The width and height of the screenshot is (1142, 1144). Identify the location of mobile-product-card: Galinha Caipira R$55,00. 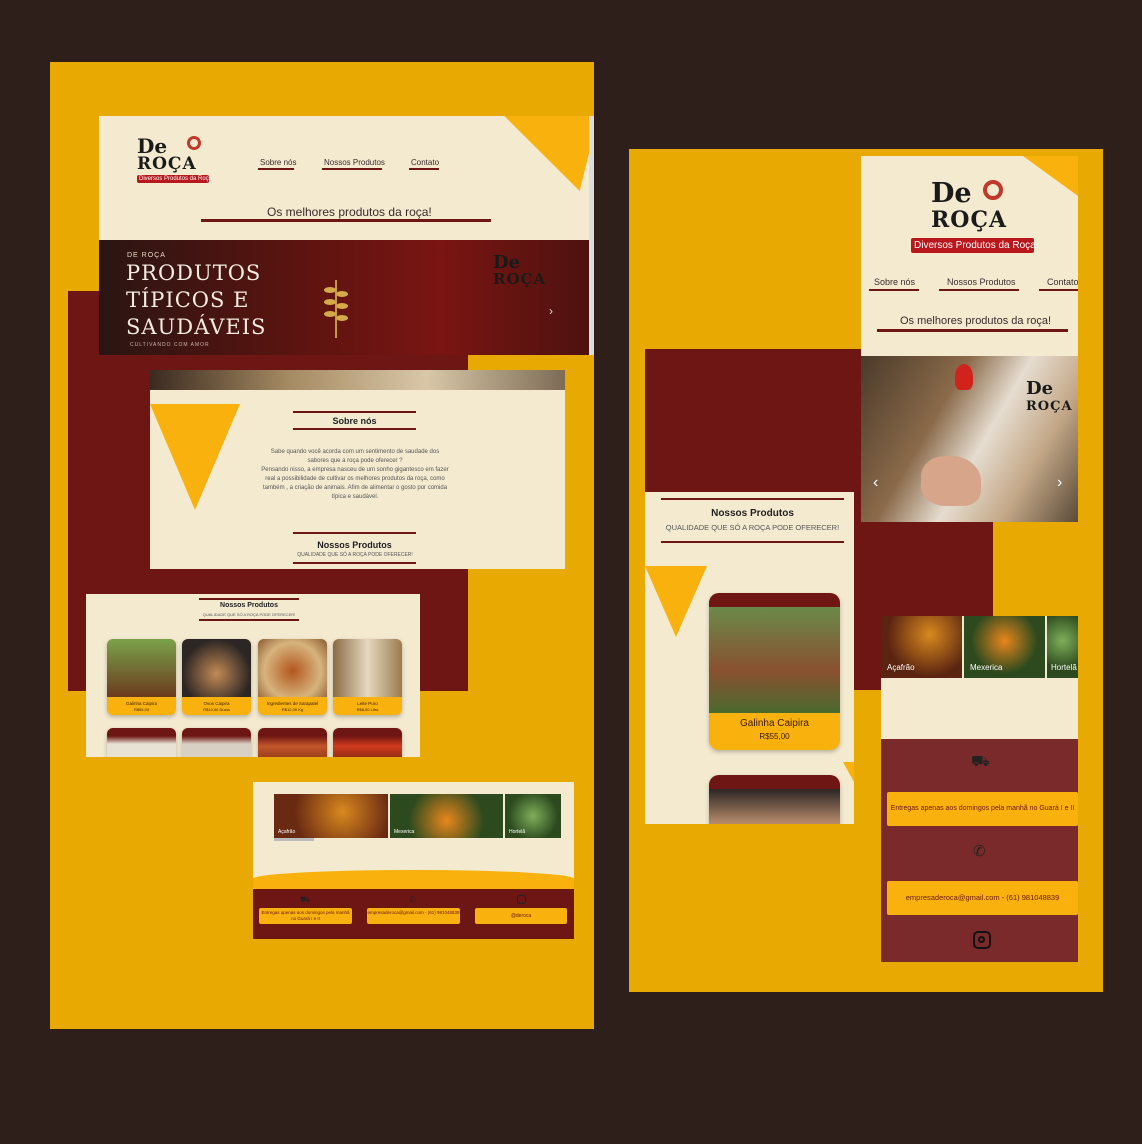
(774, 671).